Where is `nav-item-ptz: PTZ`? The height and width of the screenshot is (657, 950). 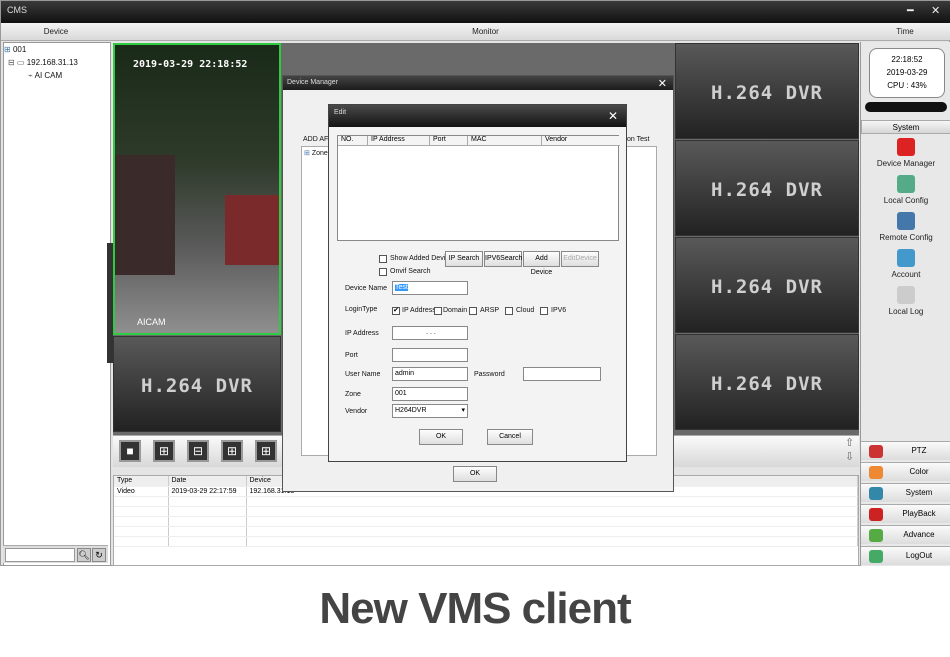
nav-item-ptz: PTZ is located at coordinates (905, 450).